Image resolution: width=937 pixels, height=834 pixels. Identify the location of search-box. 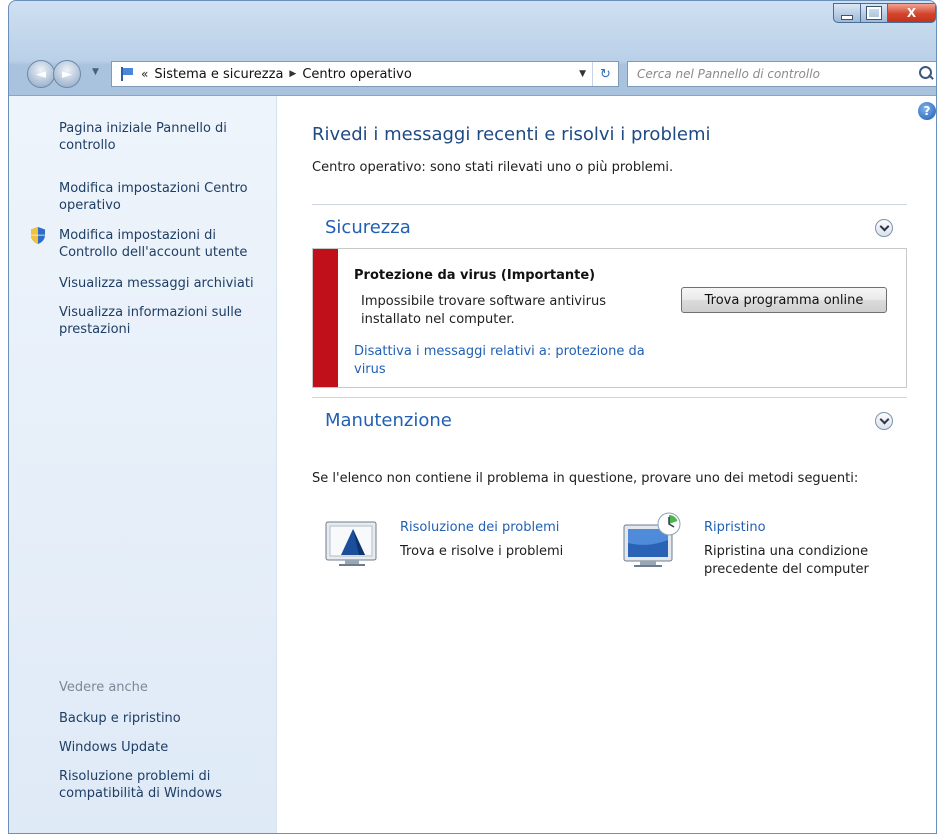
(781, 74).